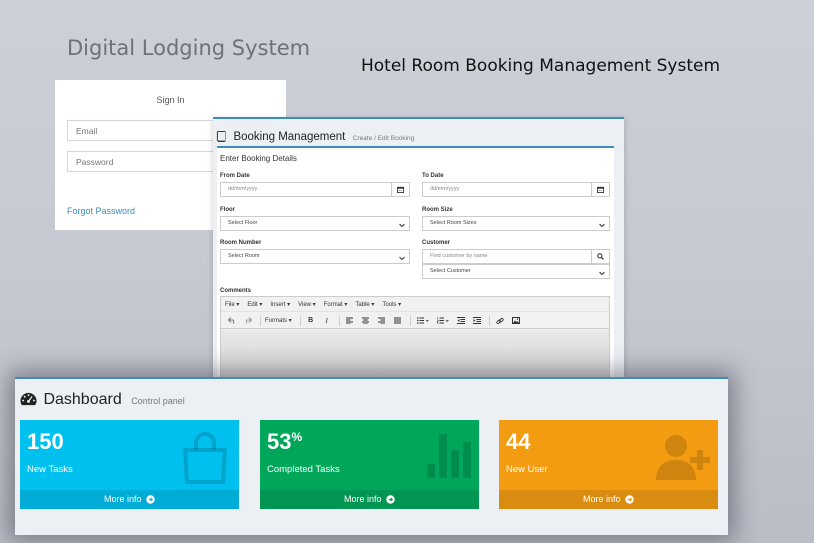  I want to click on tile-label: Completed Tasks, so click(303, 469).